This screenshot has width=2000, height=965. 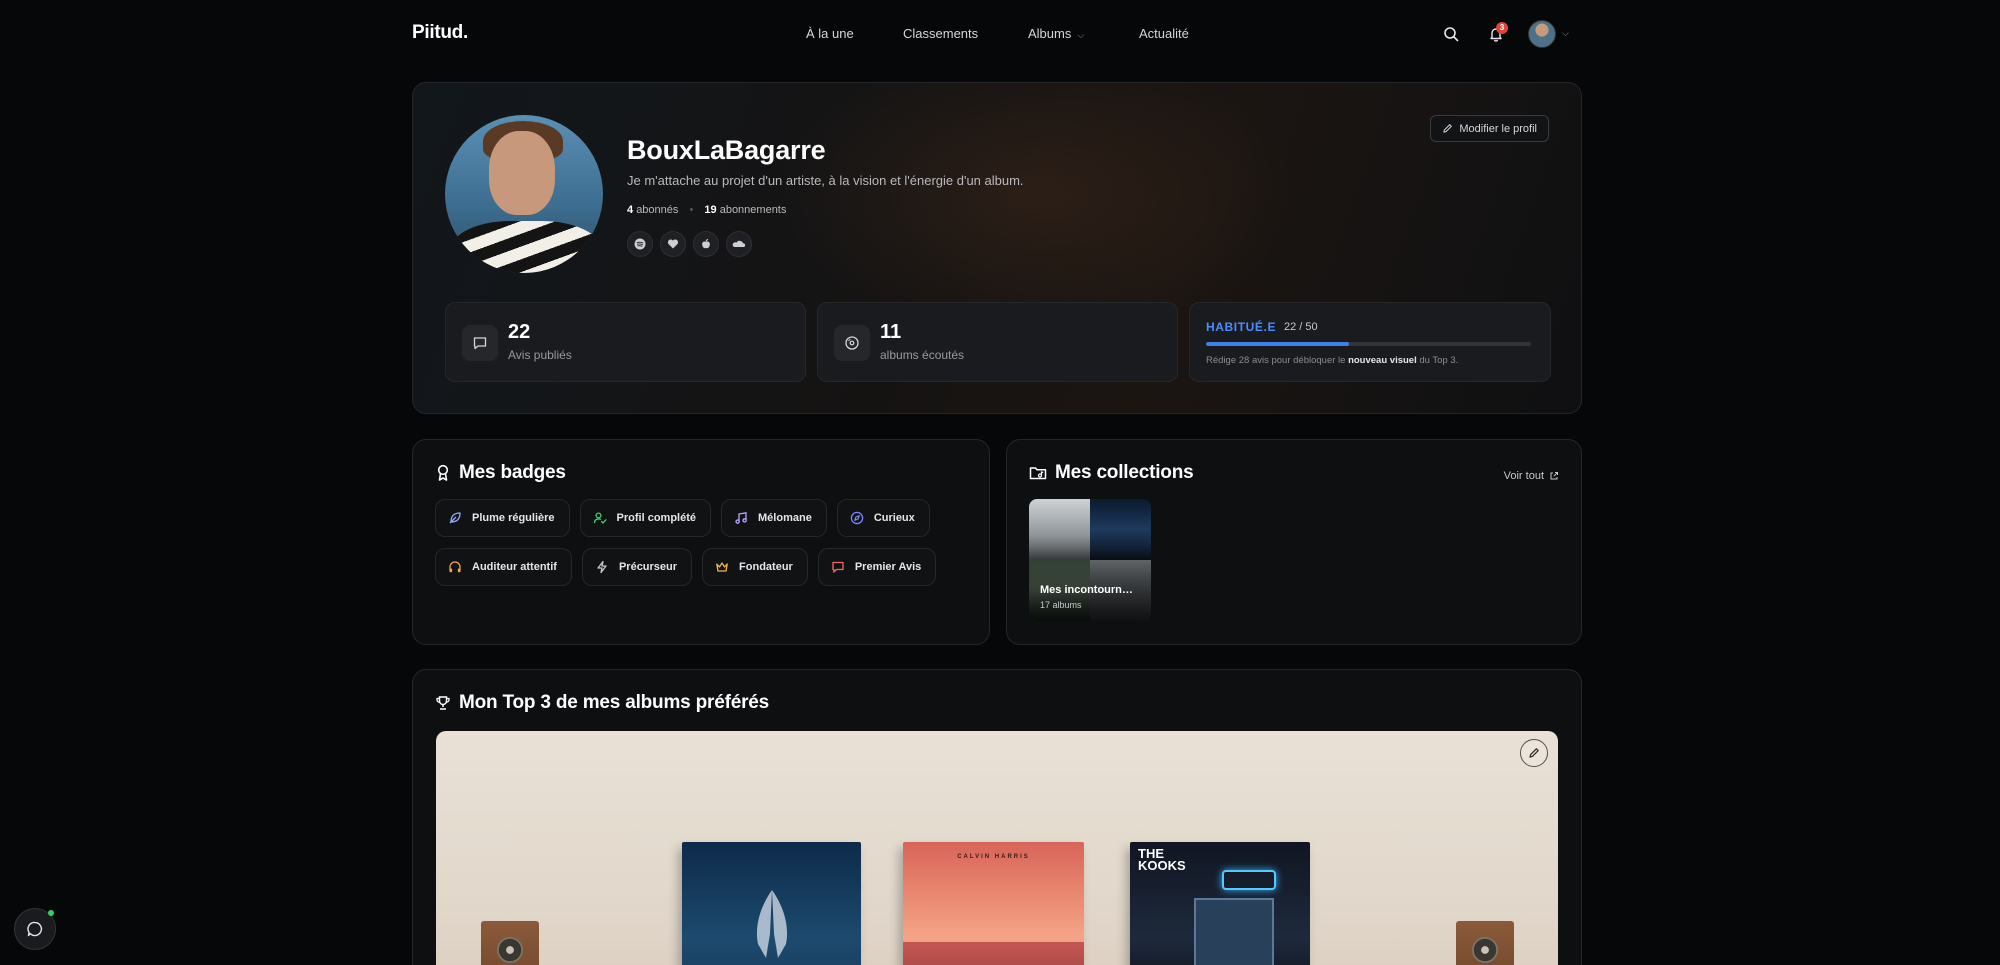 What do you see at coordinates (1451, 34) in the screenshot?
I see `search-icon` at bounding box center [1451, 34].